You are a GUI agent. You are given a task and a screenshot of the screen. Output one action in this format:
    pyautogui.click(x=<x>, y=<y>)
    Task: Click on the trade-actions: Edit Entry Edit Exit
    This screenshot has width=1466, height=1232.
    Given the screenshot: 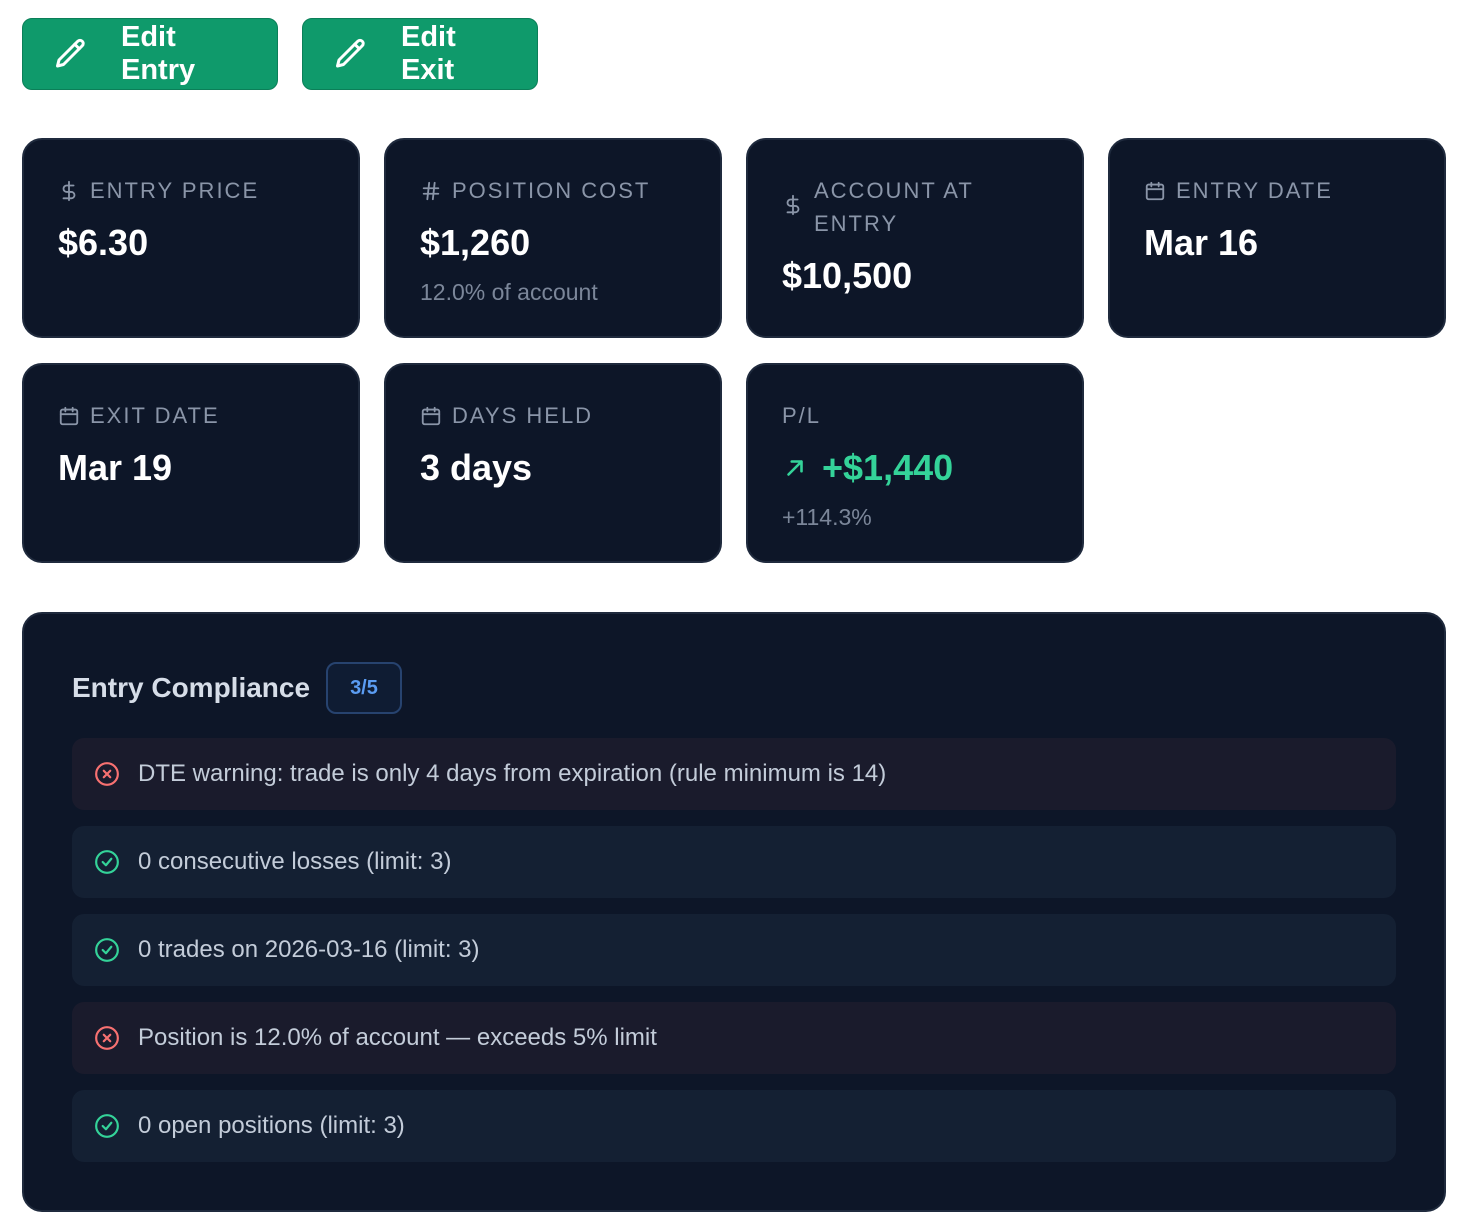 What is the action you would take?
    pyautogui.click(x=280, y=54)
    